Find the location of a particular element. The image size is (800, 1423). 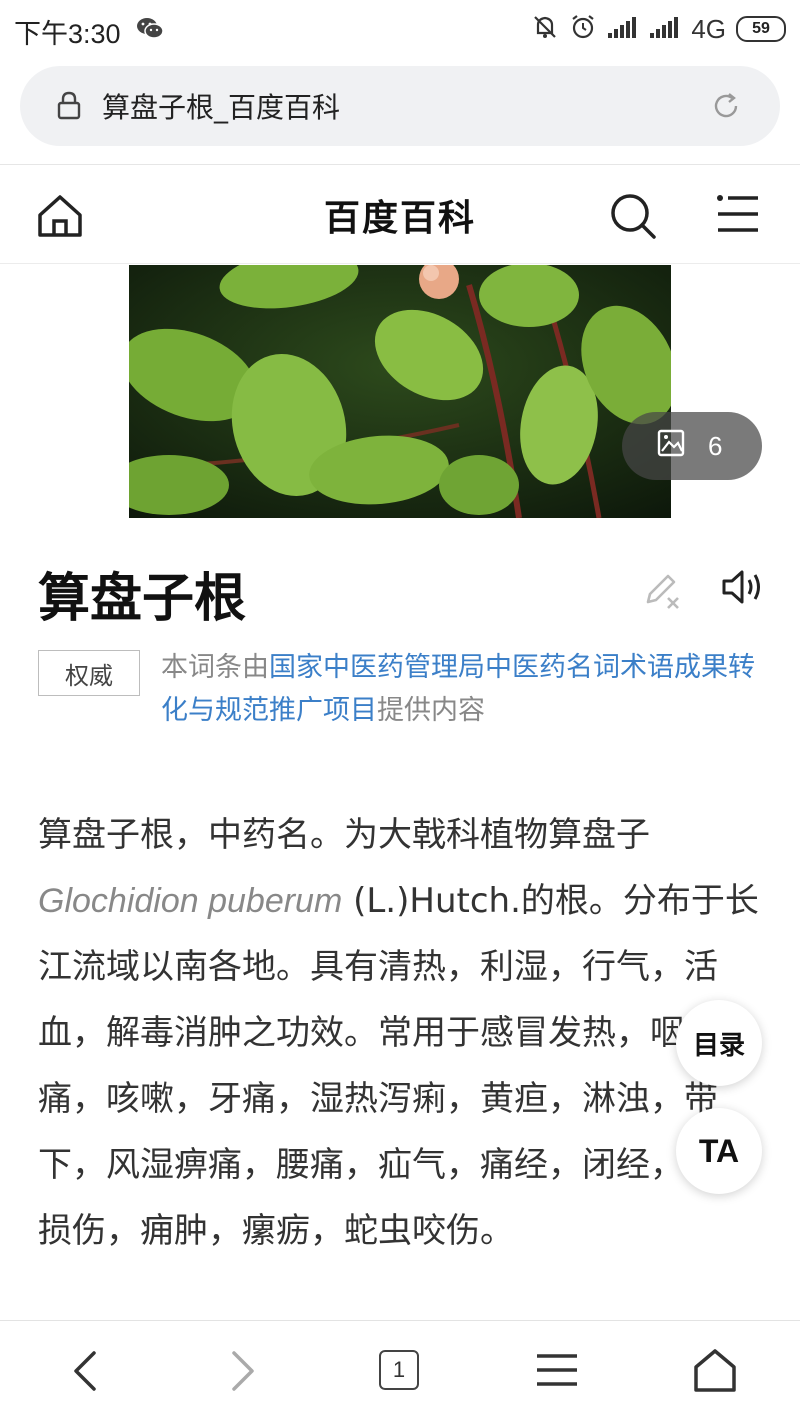

summary-text: 算盘子根，中药名。为大戟科植物算盘子 is located at coordinates (344, 835).